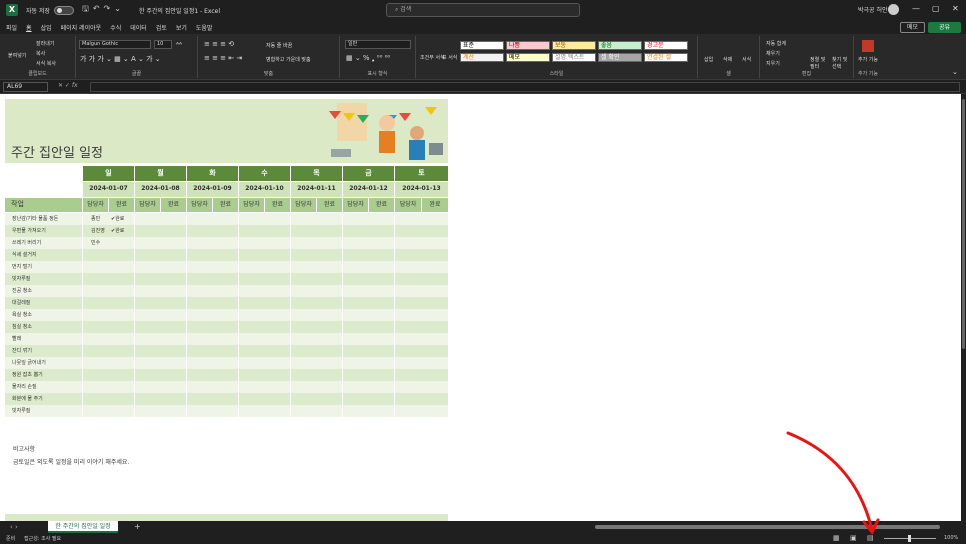 Image resolution: width=966 pixels, height=544 pixels. Describe the element at coordinates (264, 189) in the screenshot. I see `date-wed: 2024-01-10` at that location.